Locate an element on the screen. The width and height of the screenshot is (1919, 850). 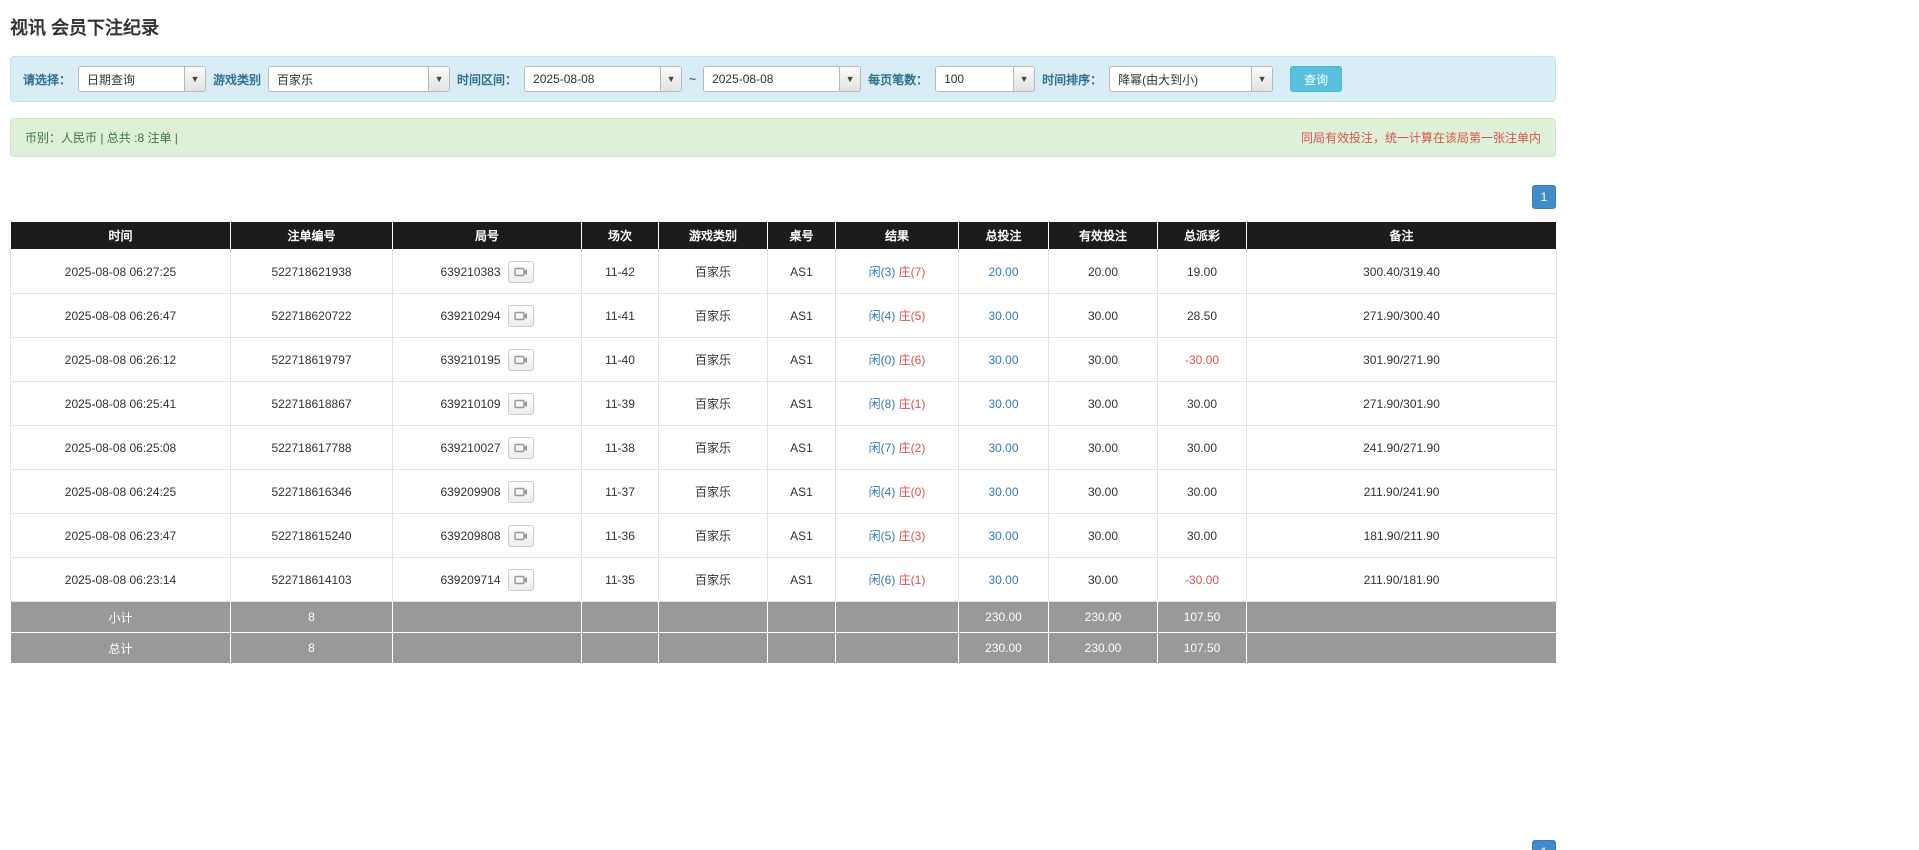
header-session: 场次 is located at coordinates (620, 235).